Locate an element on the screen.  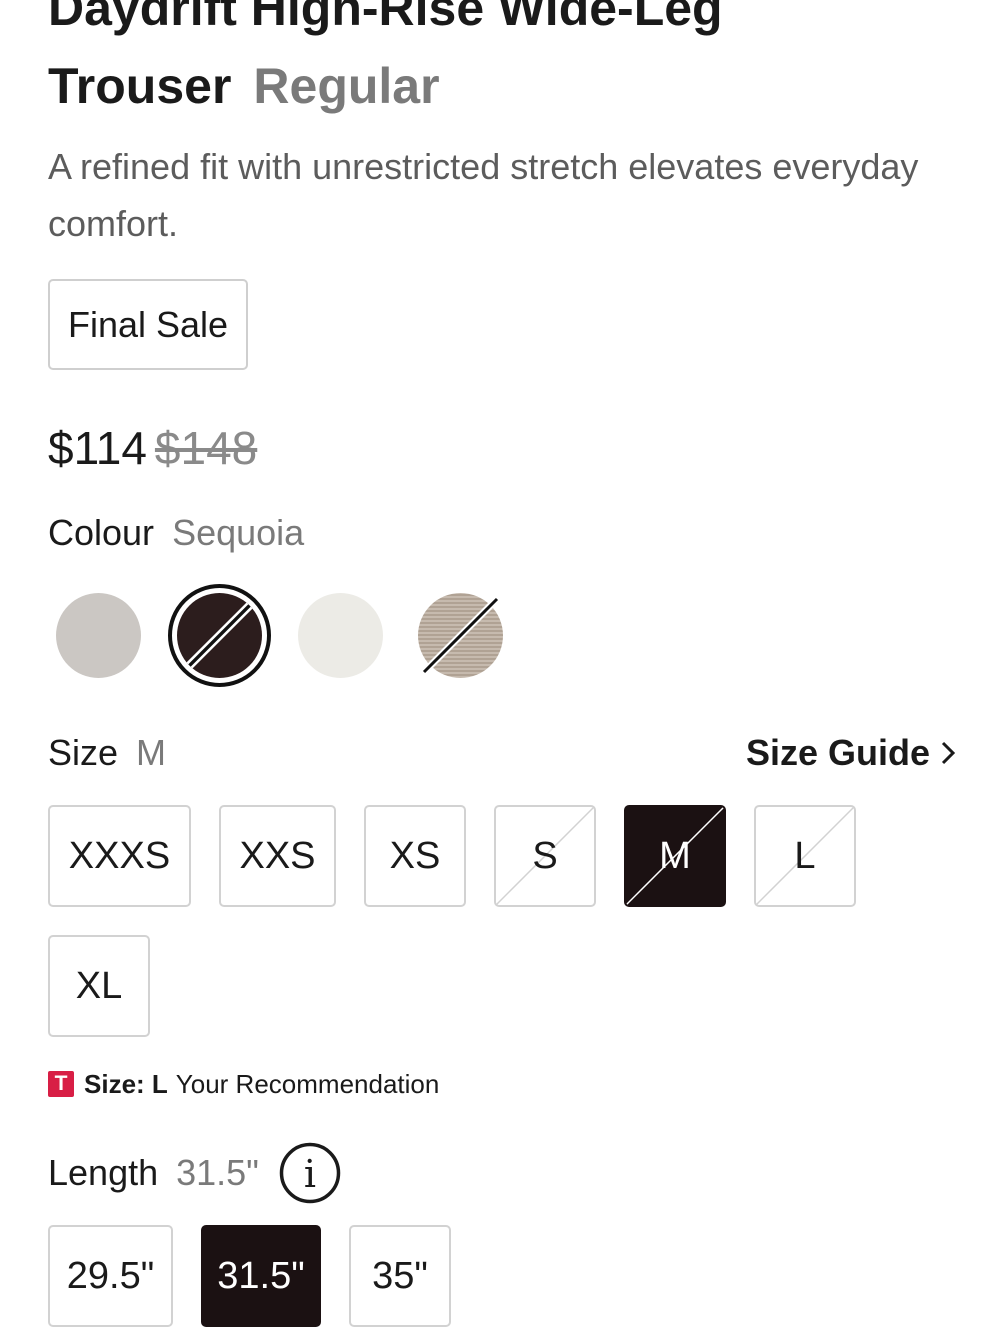
size-option-xxxs: XXXS is located at coordinates (119, 856).